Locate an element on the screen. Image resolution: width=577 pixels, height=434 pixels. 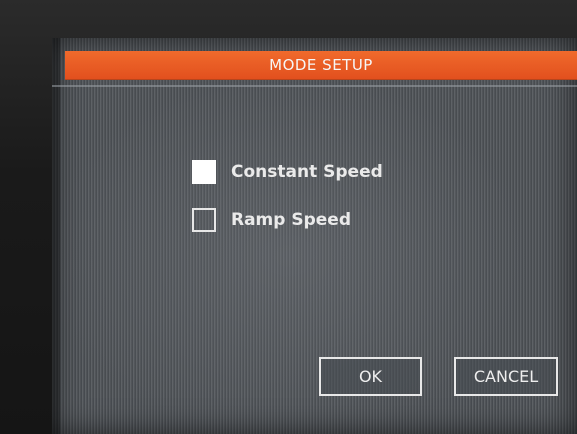
option-ramp-speed: Ramp Speed is located at coordinates (271, 220).